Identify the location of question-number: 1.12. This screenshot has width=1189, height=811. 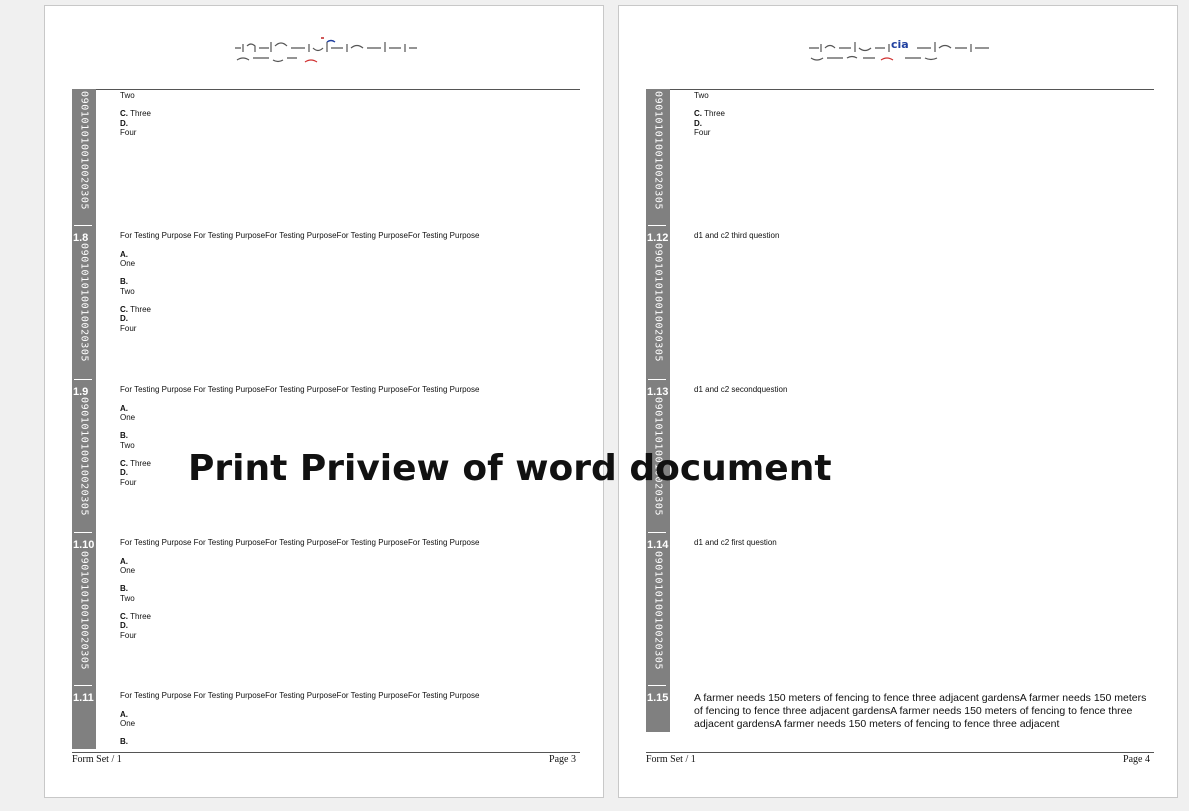
(658, 238).